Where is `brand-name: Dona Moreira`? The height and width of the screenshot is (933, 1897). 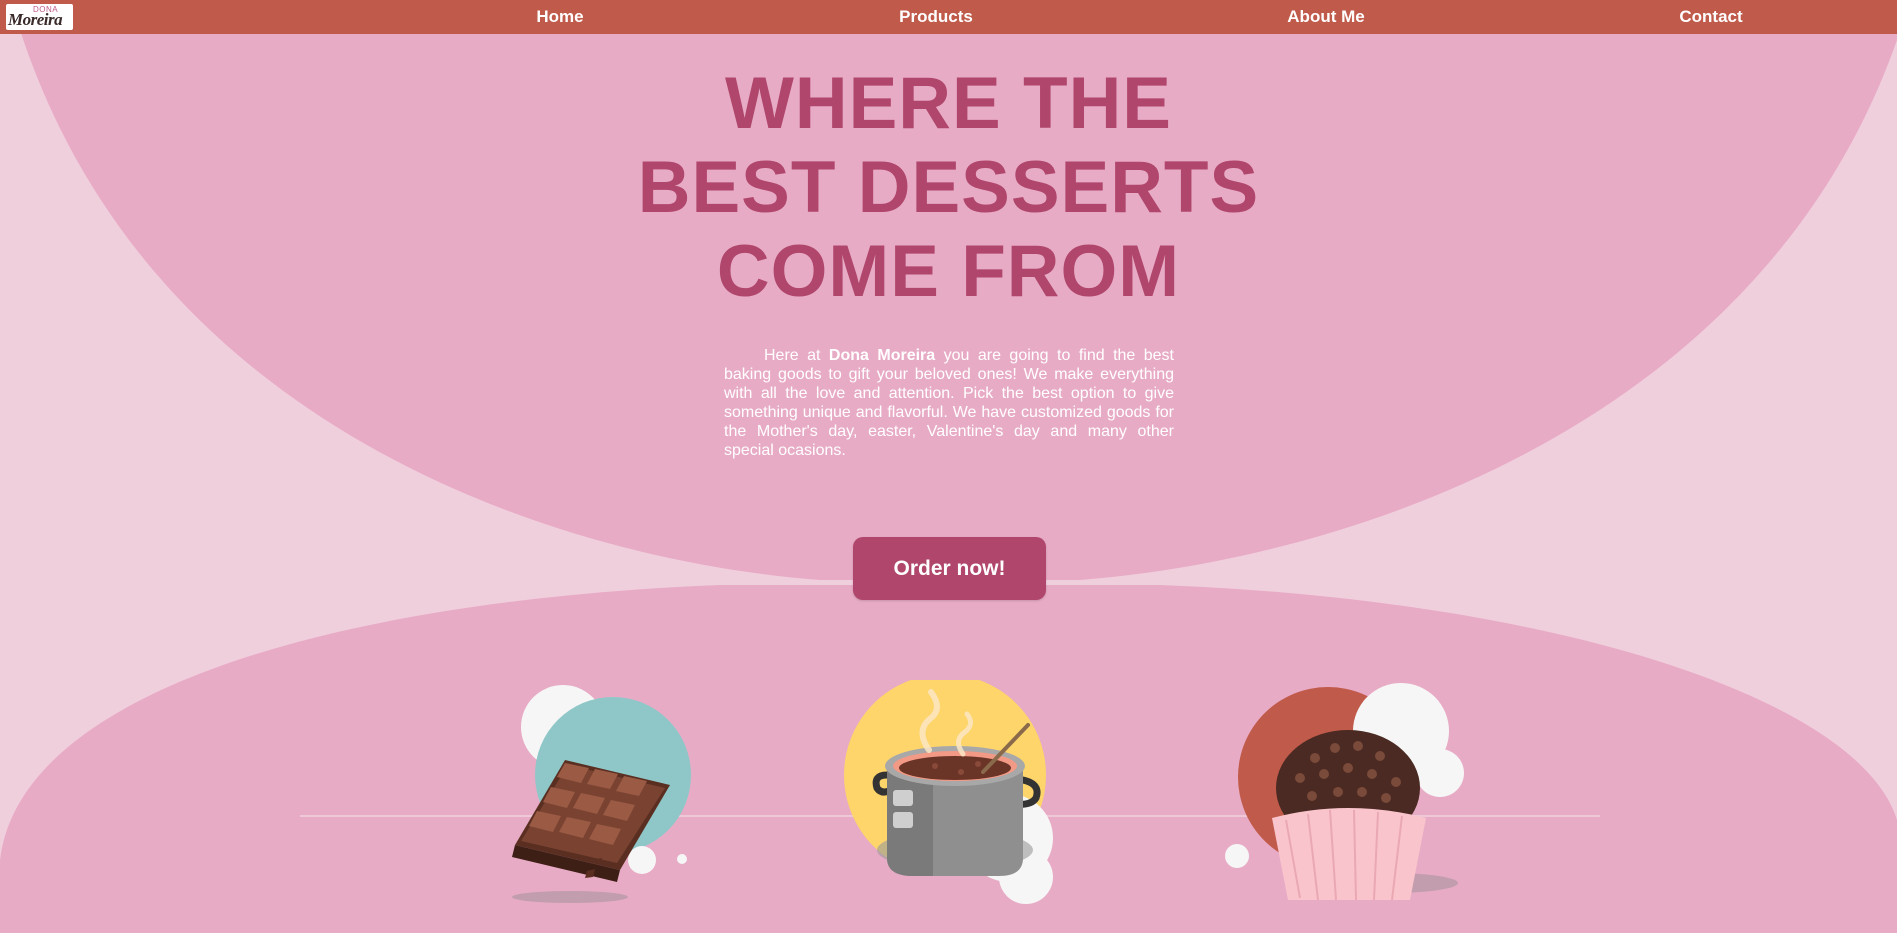
brand-name: Dona Moreira is located at coordinates (882, 355).